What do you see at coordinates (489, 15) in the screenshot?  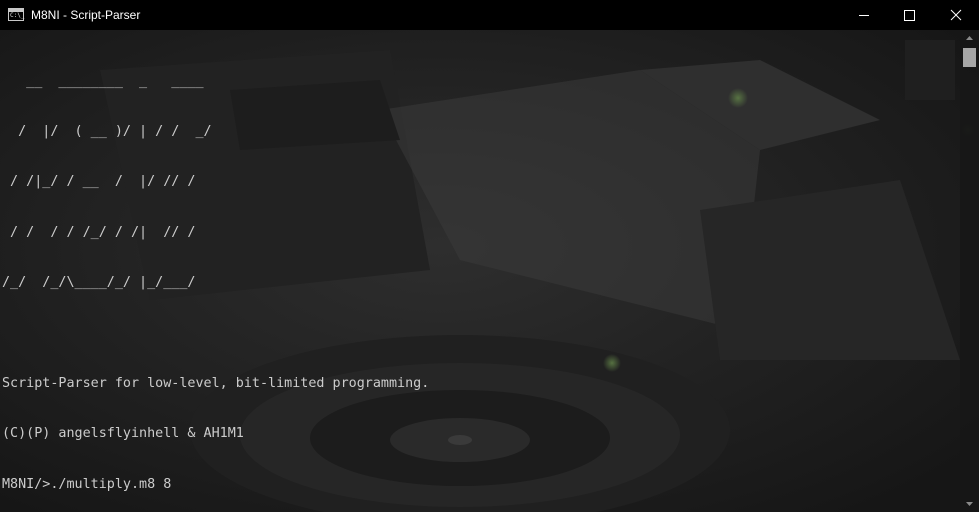 I see `title-bar: C:\_ M8NI - Script-Parser` at bounding box center [489, 15].